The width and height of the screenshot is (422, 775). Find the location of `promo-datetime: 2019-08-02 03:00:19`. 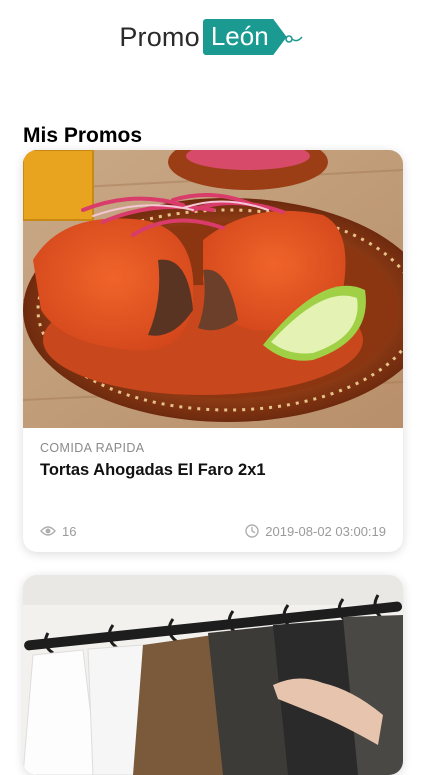

promo-datetime: 2019-08-02 03:00:19 is located at coordinates (325, 531).